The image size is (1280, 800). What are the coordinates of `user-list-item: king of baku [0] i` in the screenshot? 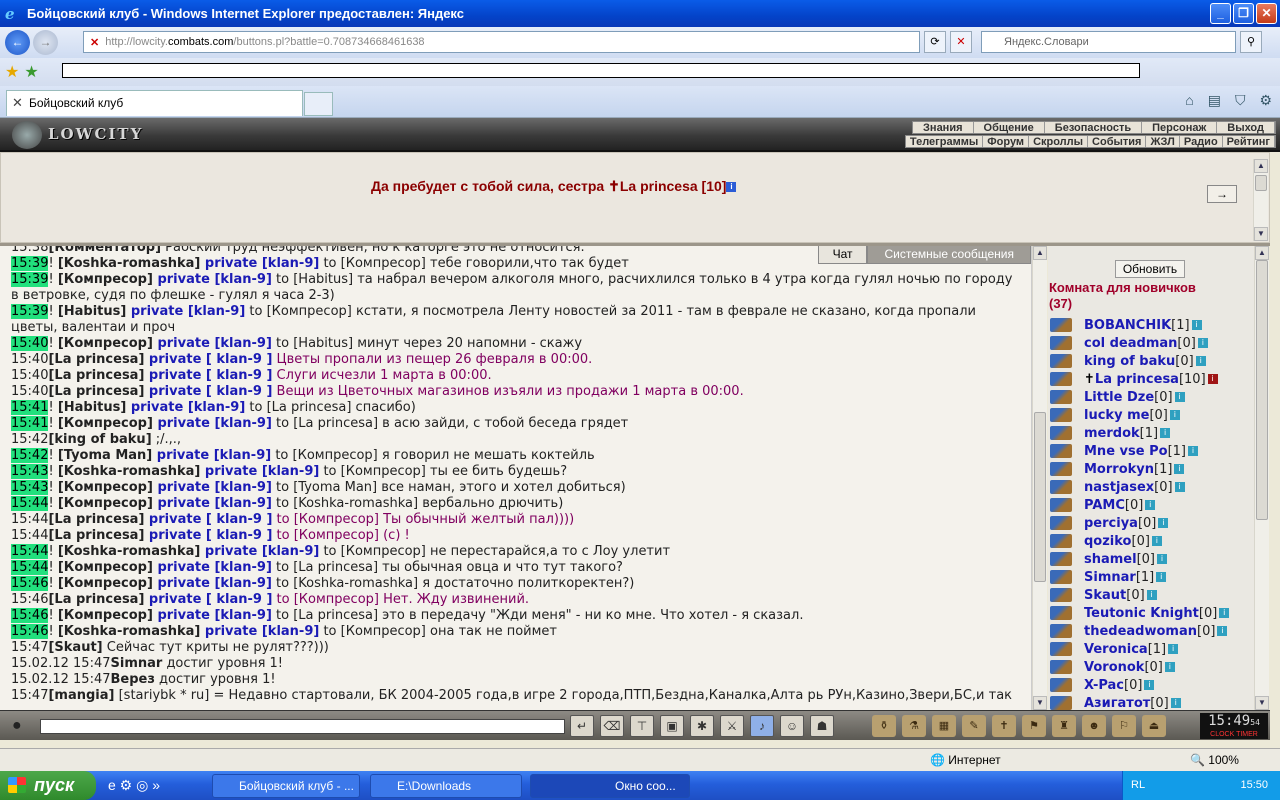 It's located at (1150, 361).